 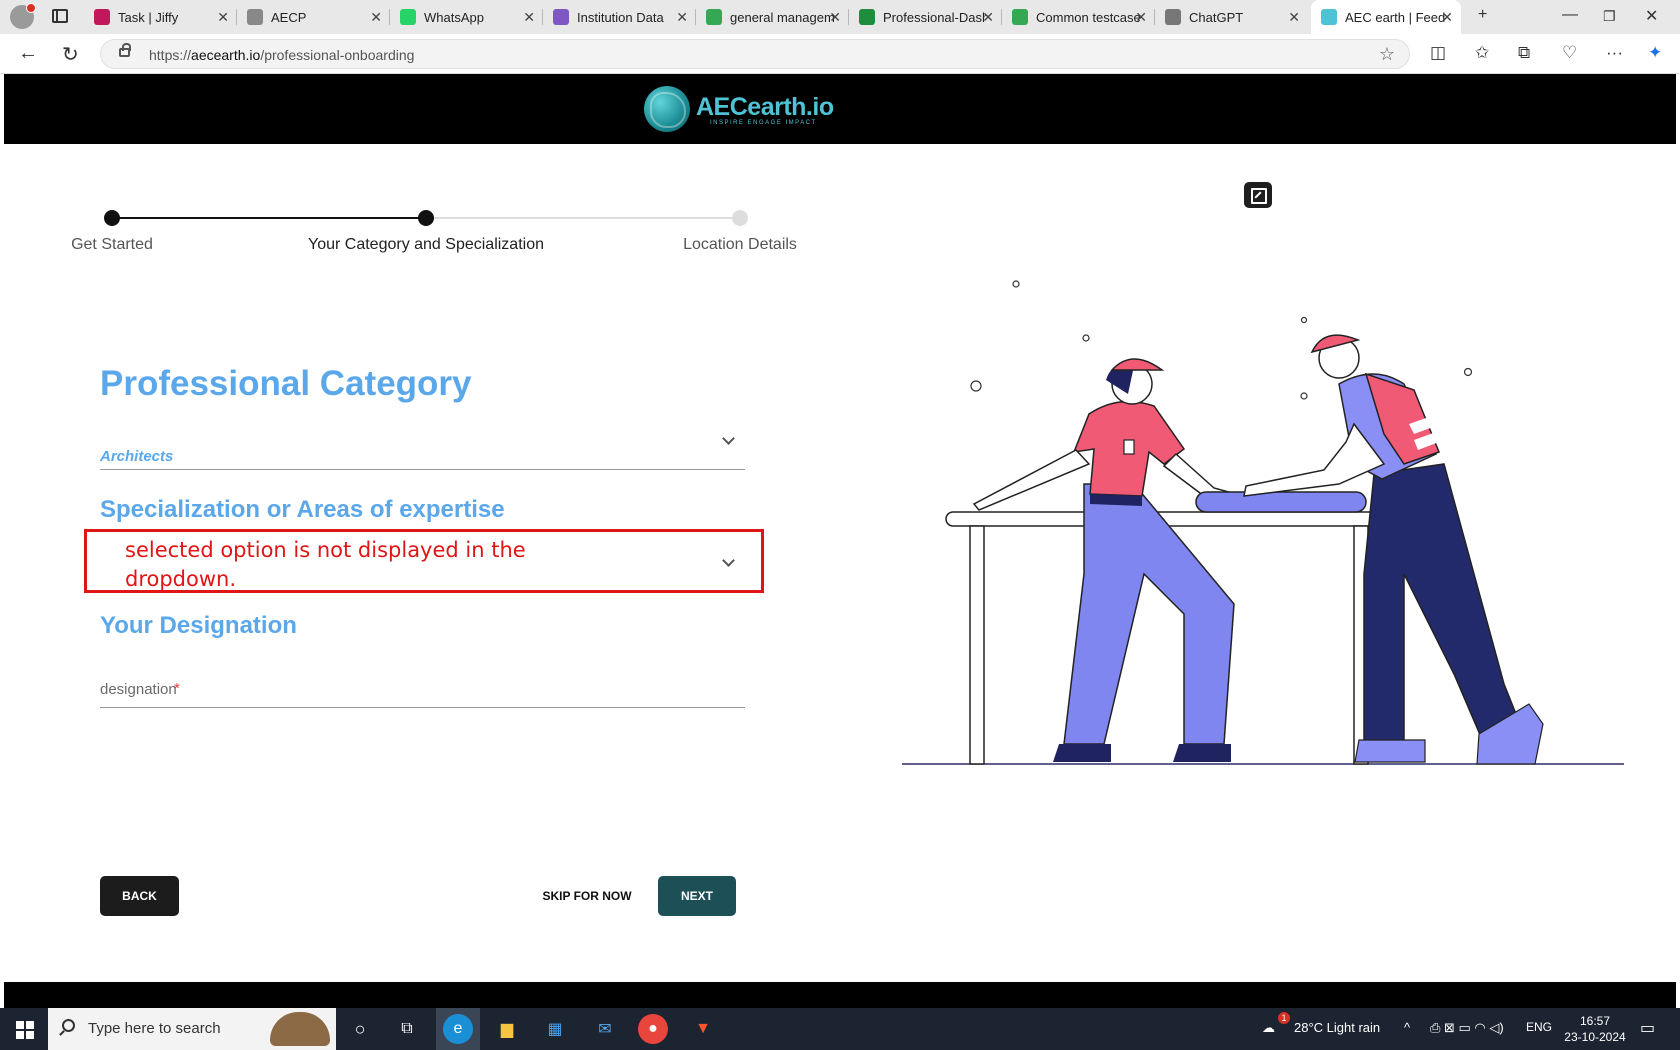 I want to click on browser-tab: WhatsApp ✕, so click(x=466, y=17).